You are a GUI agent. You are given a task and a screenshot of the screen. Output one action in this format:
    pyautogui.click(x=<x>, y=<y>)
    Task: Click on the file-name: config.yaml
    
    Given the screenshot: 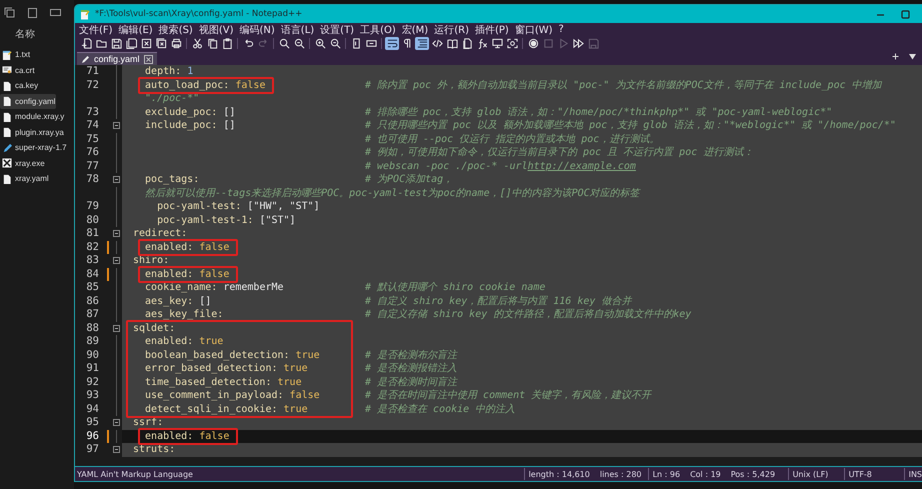 What is the action you would take?
    pyautogui.click(x=35, y=101)
    